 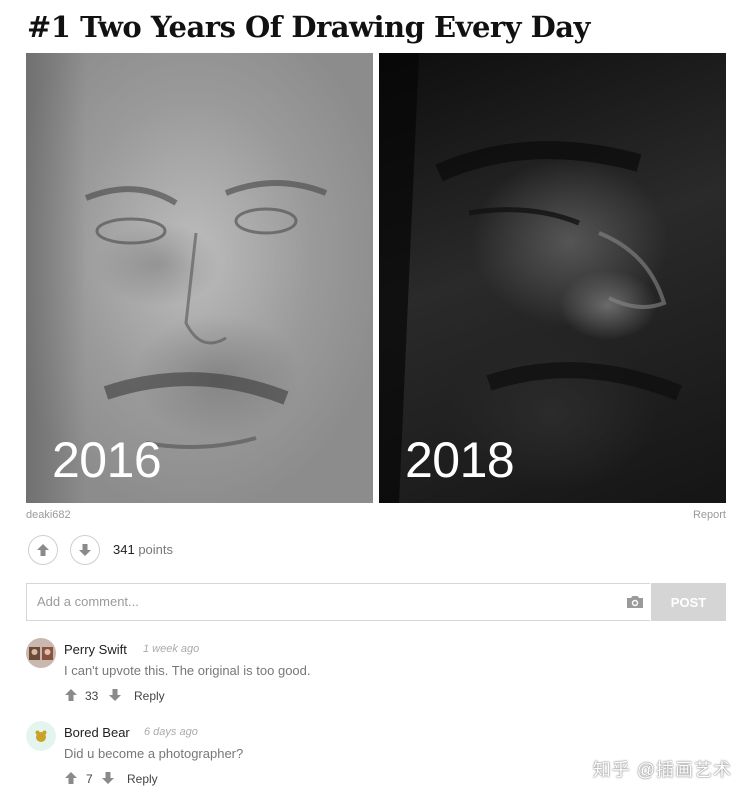 What do you see at coordinates (171, 649) in the screenshot?
I see `comment-timestamp: 1 week ago` at bounding box center [171, 649].